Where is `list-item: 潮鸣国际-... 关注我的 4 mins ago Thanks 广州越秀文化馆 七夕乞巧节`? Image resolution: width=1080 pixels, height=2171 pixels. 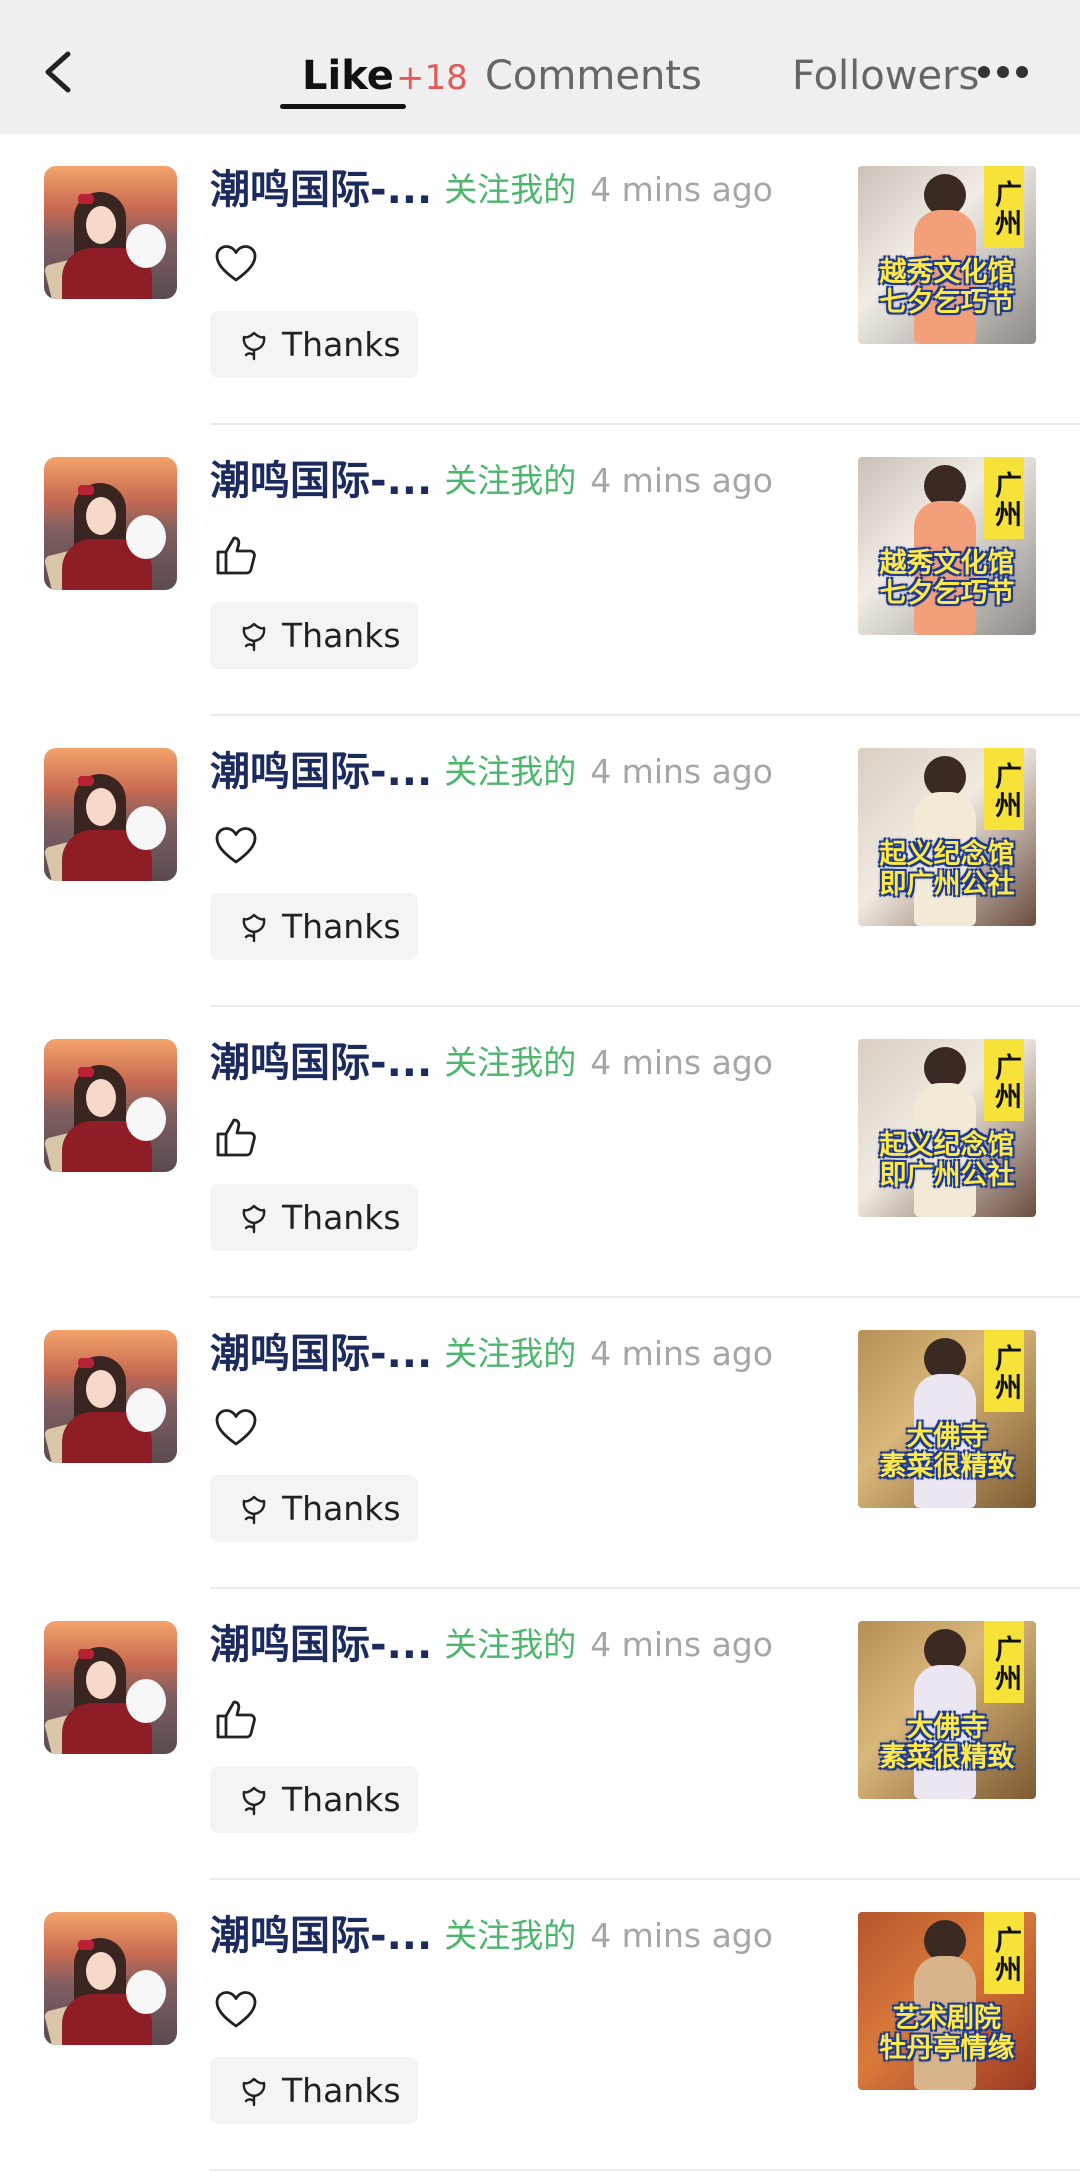 list-item: 潮鸣国际-... 关注我的 4 mins ago Thanks 广州越秀文化馆 七夕乞巧节 is located at coordinates (540, 570).